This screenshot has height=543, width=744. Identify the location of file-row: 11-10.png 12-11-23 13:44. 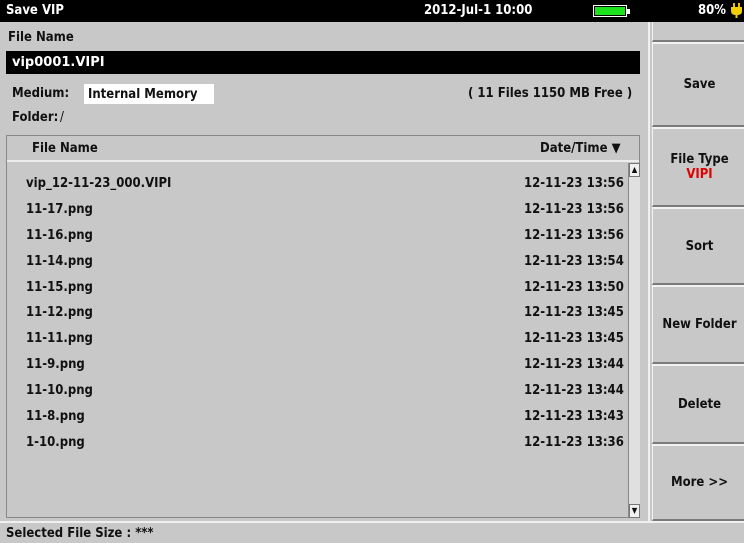
(316, 392).